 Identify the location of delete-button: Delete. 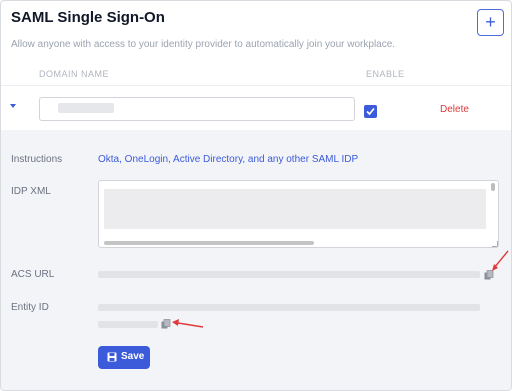
(454, 109).